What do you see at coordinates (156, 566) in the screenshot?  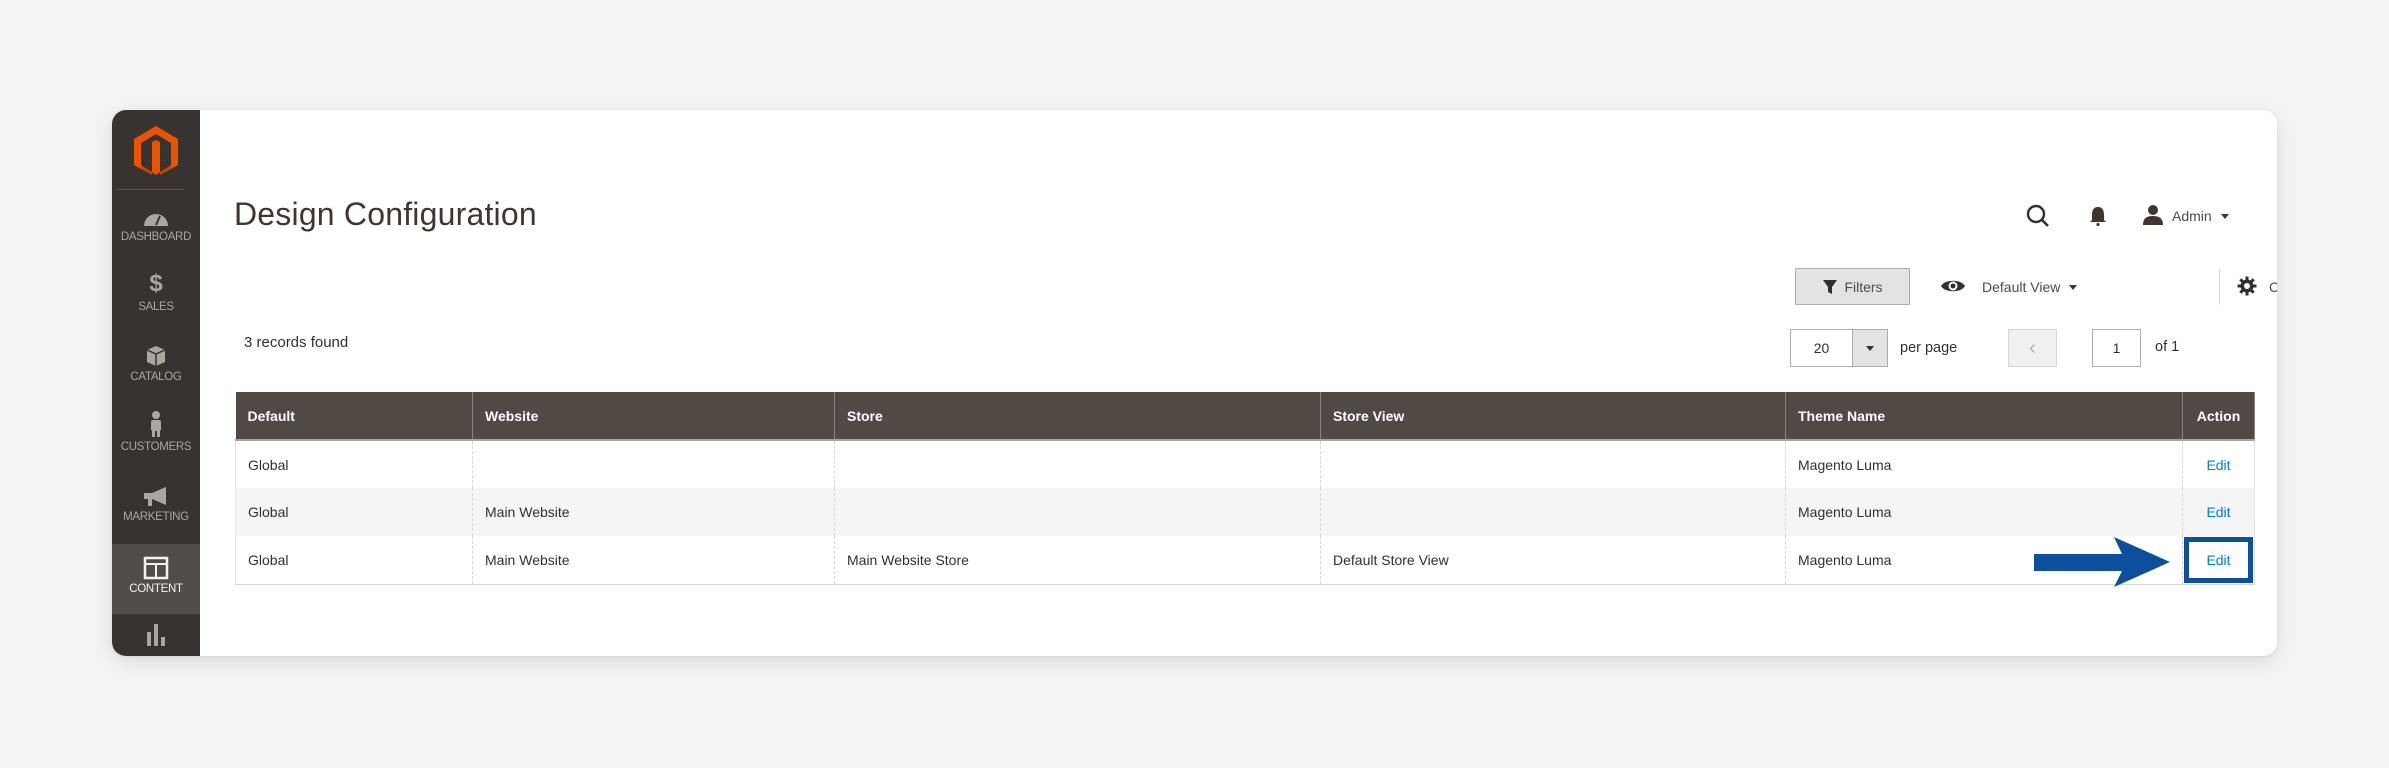 I see `layout-icon` at bounding box center [156, 566].